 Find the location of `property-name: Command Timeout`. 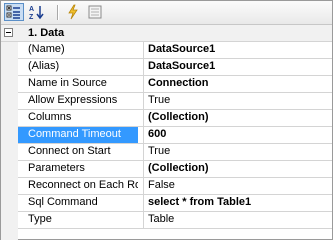

property-name: Command Timeout is located at coordinates (78, 135).